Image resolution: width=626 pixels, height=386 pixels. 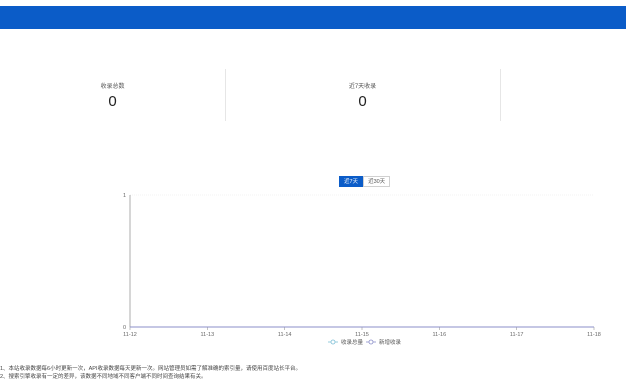 What do you see at coordinates (124, 328) in the screenshot?
I see `y-tick-label: 0` at bounding box center [124, 328].